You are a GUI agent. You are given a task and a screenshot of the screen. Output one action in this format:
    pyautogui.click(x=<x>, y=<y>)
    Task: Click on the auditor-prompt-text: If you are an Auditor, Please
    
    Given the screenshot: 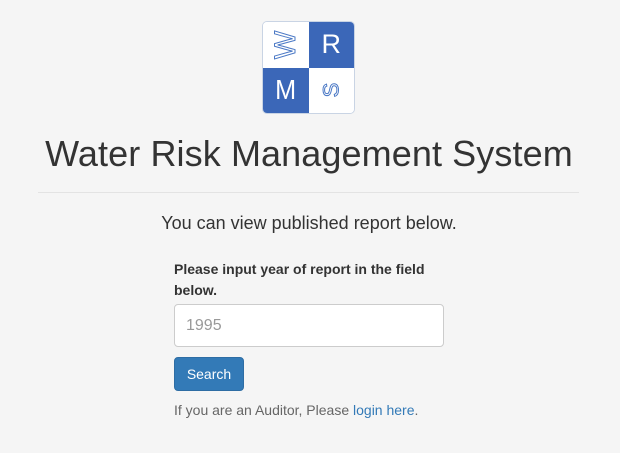 What is the action you would take?
    pyautogui.click(x=264, y=410)
    